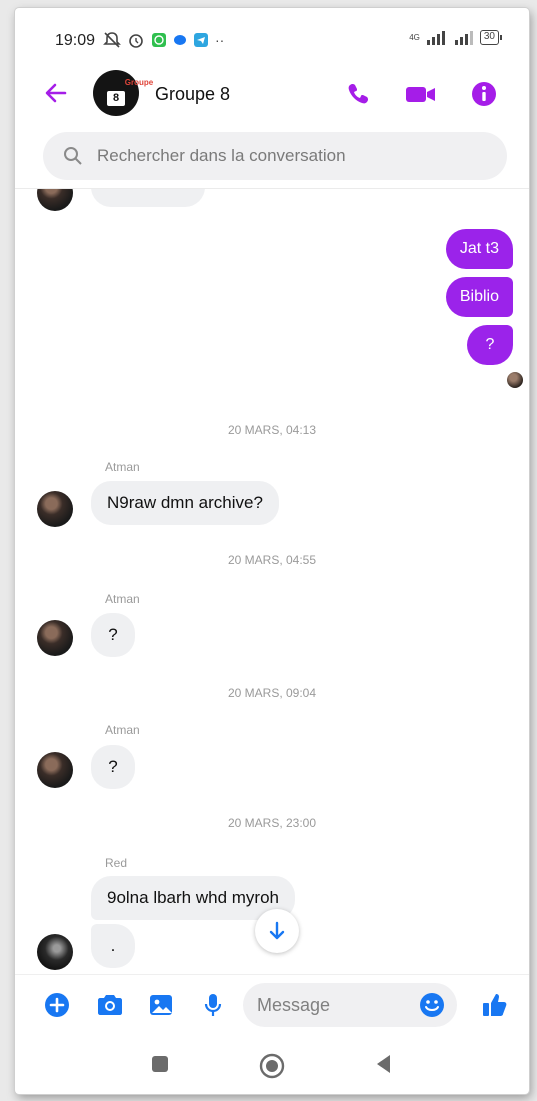 The image size is (537, 1101). What do you see at coordinates (160, 1064) in the screenshot?
I see `recents-icon` at bounding box center [160, 1064].